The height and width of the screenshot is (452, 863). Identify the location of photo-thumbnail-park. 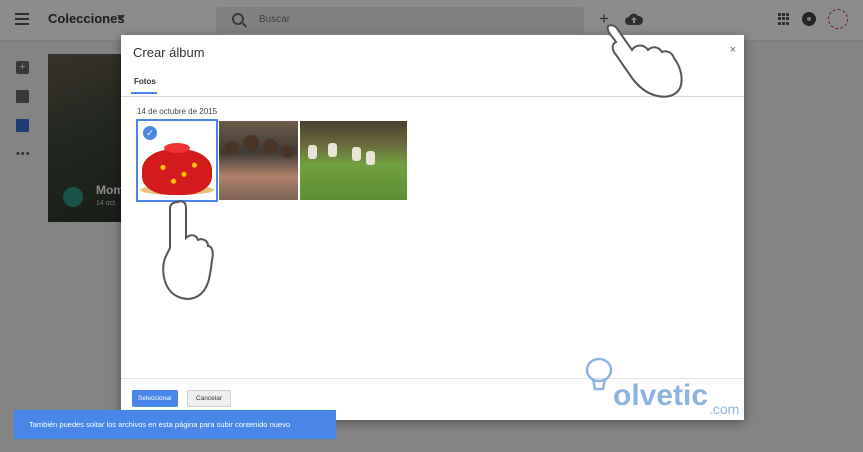
(353, 160).